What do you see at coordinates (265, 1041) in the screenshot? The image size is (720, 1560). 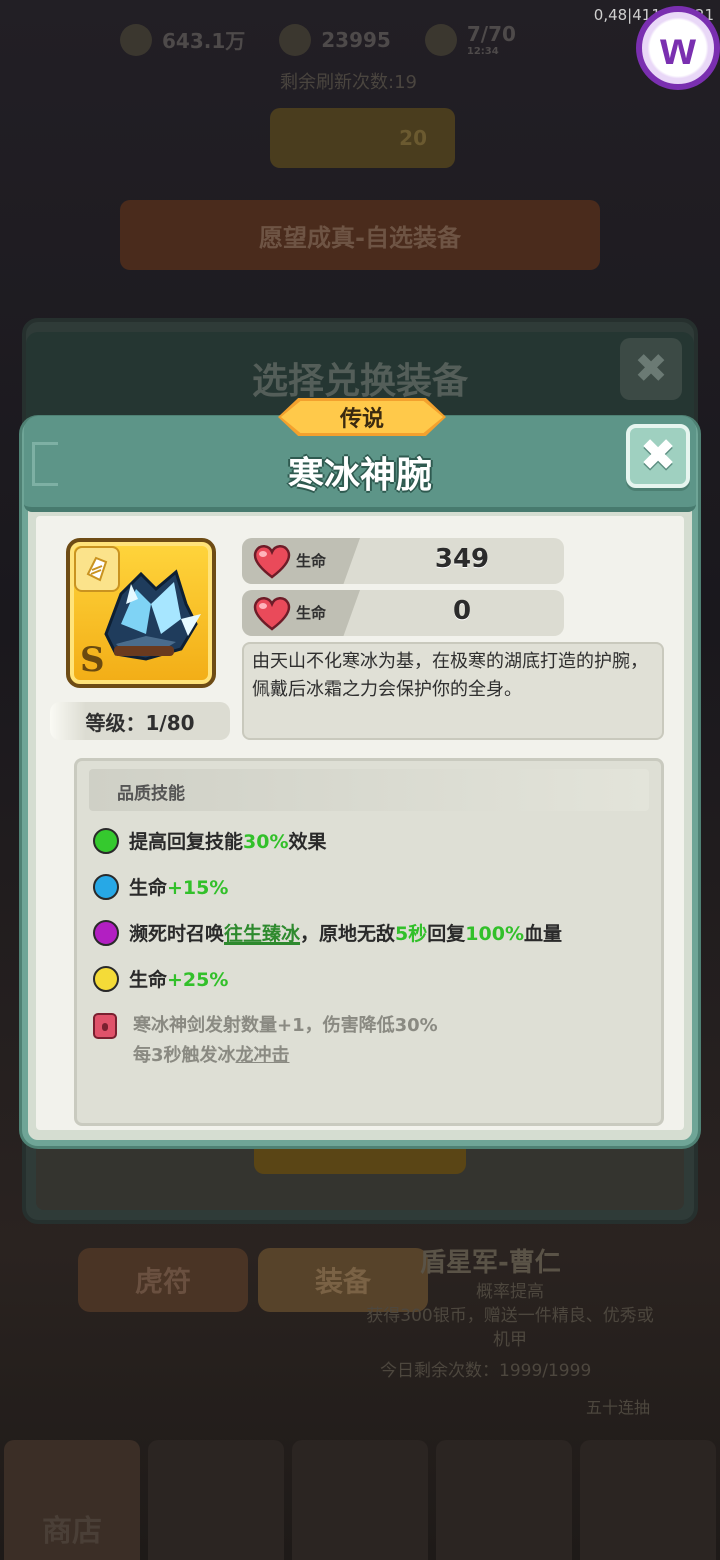 I see `locked-skill: 寒冰神剑发射数量+1，伤害降低30% 每3秒触发冰龙冲击` at bounding box center [265, 1041].